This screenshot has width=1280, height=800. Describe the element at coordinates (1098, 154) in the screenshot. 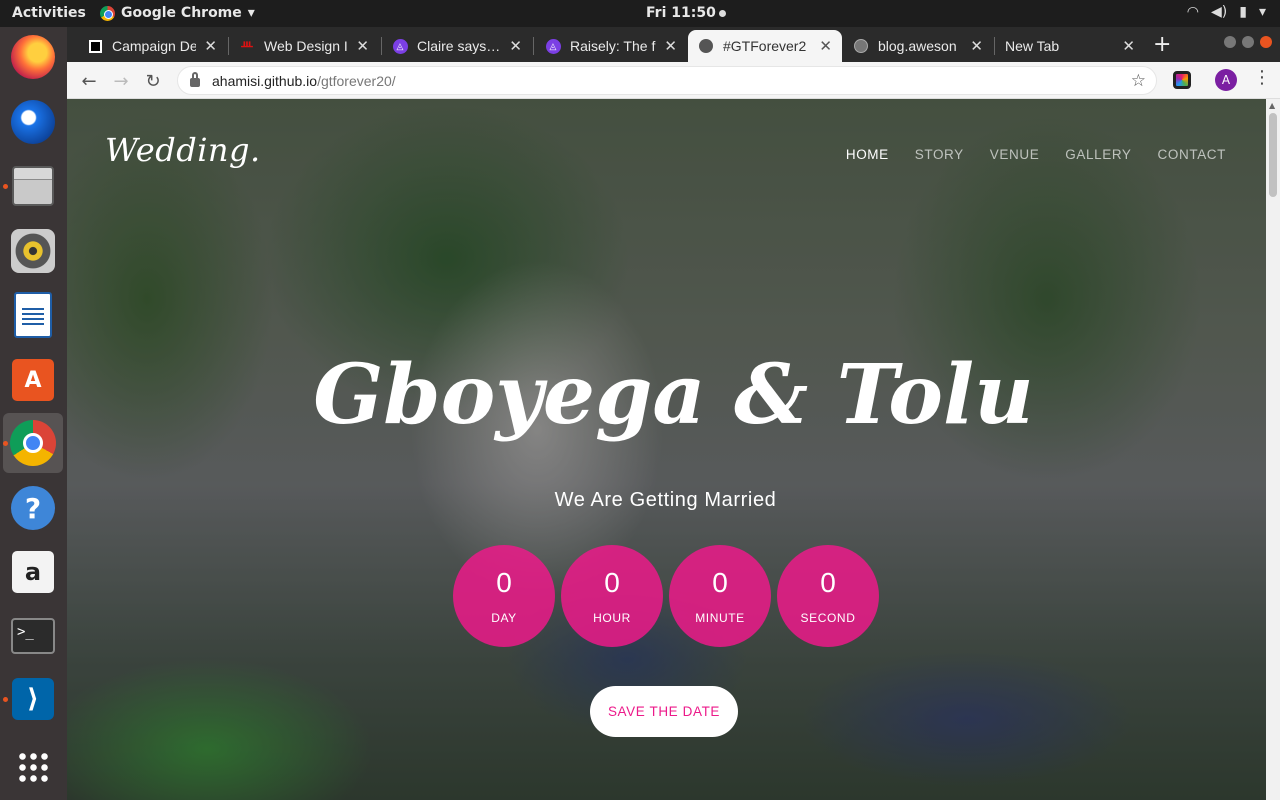

I see `nav-gallery: GALLERY` at that location.